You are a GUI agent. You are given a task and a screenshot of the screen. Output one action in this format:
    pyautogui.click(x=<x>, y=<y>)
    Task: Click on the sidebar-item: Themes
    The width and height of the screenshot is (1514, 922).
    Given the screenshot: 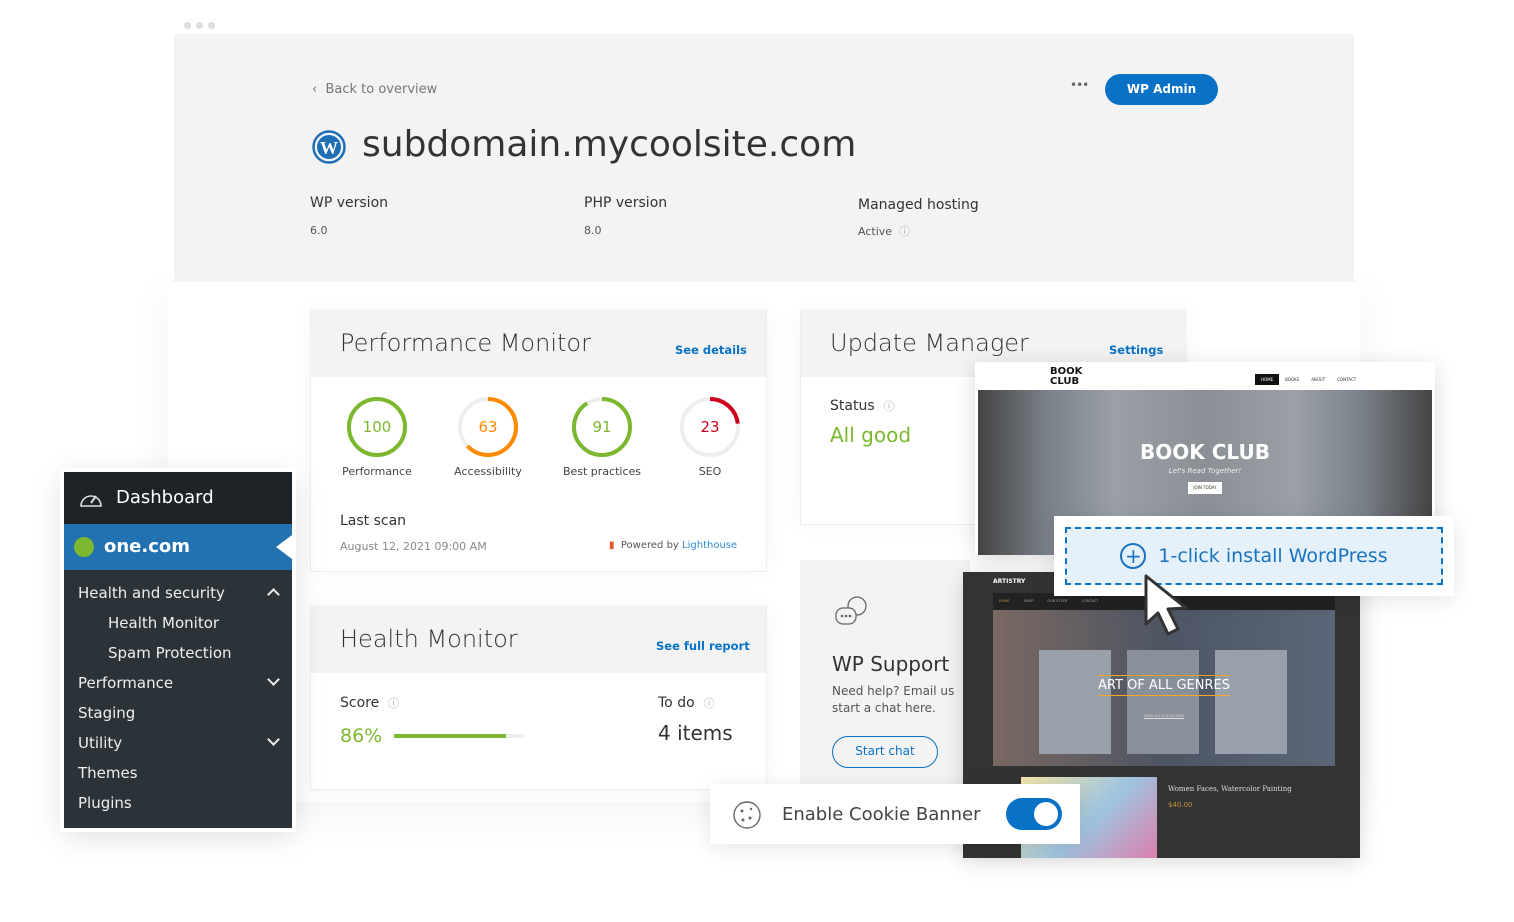 What is the action you would take?
    pyautogui.click(x=108, y=773)
    